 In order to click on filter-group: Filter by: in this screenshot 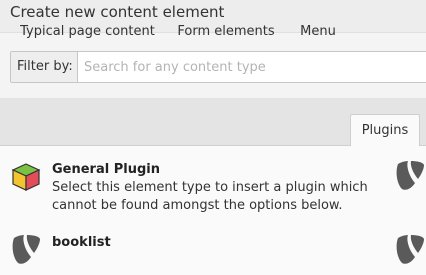, I will do `click(218, 67)`.